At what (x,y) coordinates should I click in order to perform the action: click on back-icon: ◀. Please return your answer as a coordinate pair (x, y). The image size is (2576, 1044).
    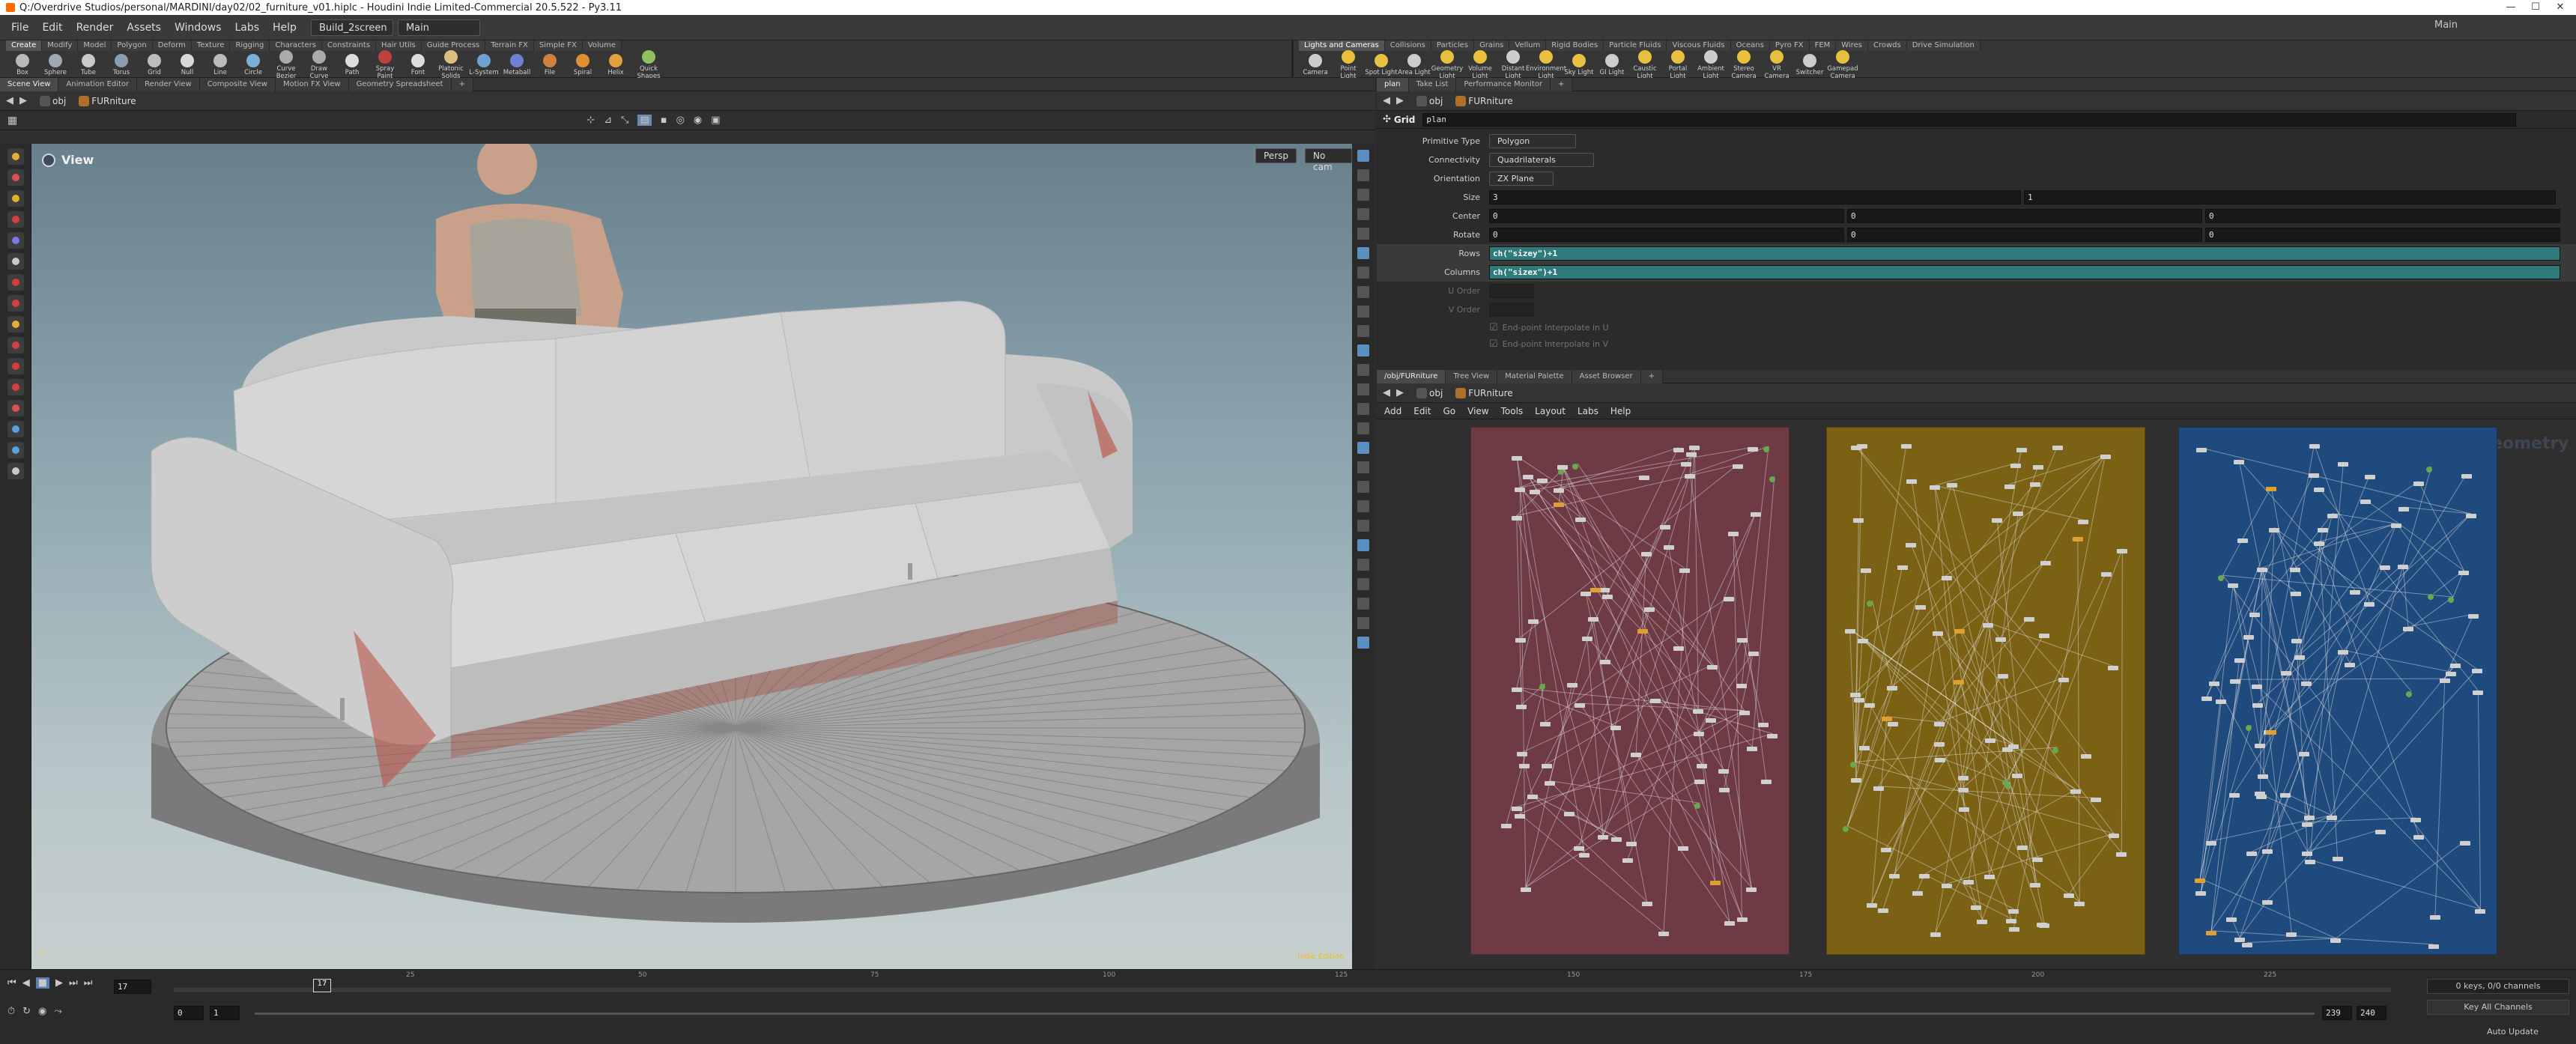
    Looking at the image, I should click on (9, 100).